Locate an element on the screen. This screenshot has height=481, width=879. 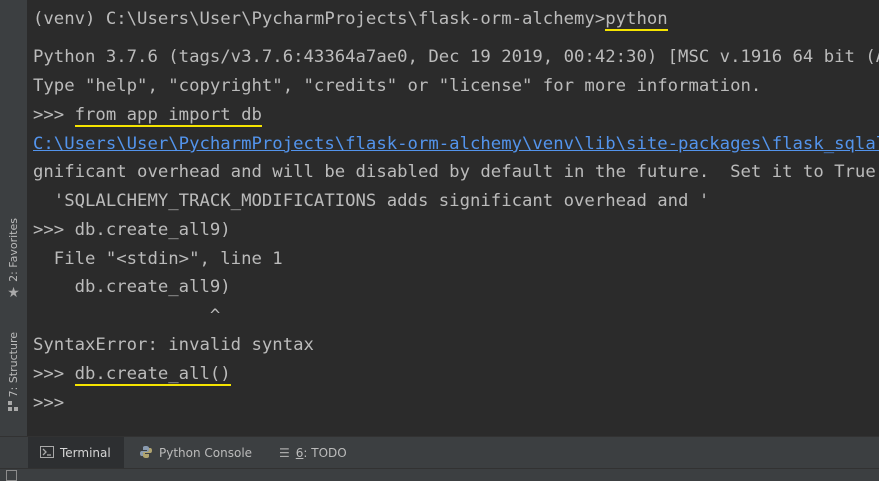
left-tool-strip: 2: Favorites ★ 7: Structure is located at coordinates (14, 218).